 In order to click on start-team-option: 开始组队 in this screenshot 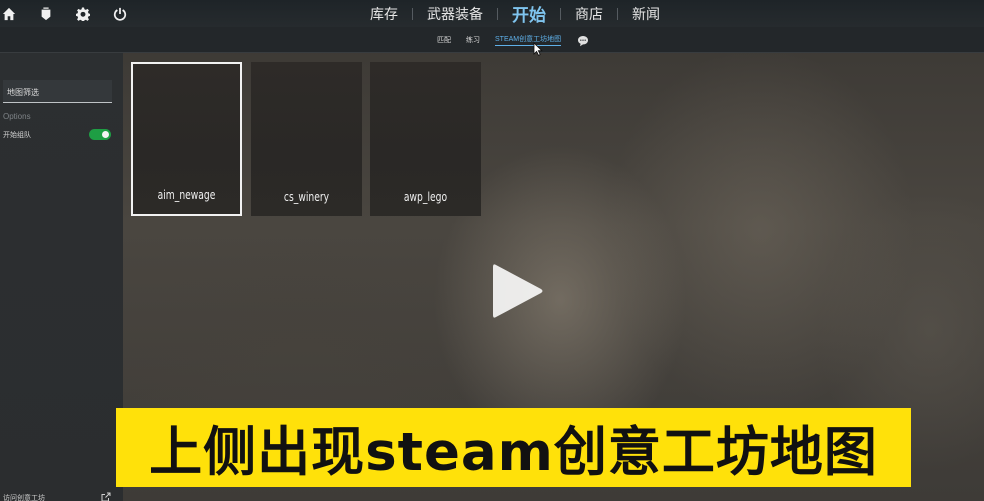, I will do `click(57, 135)`.